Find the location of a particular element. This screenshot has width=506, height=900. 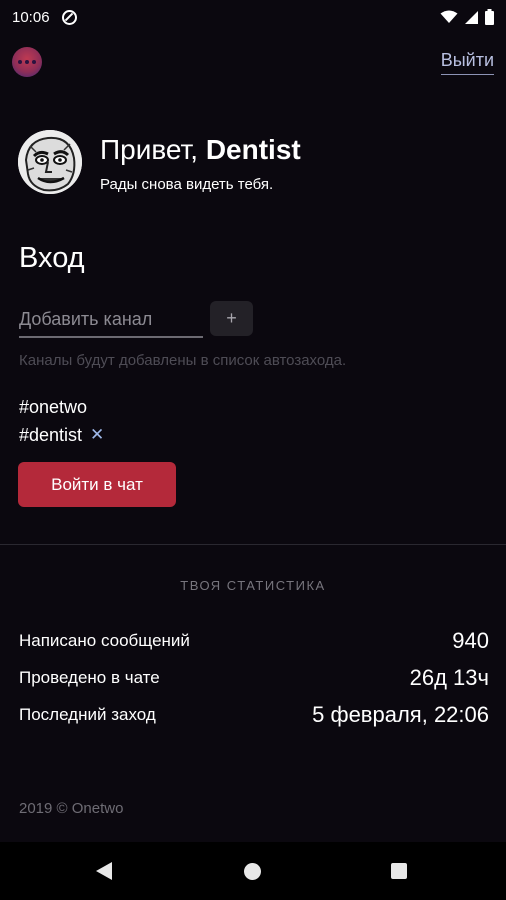

greeting: Привет, Dentist Рады снова видеть тебя. is located at coordinates (253, 164).